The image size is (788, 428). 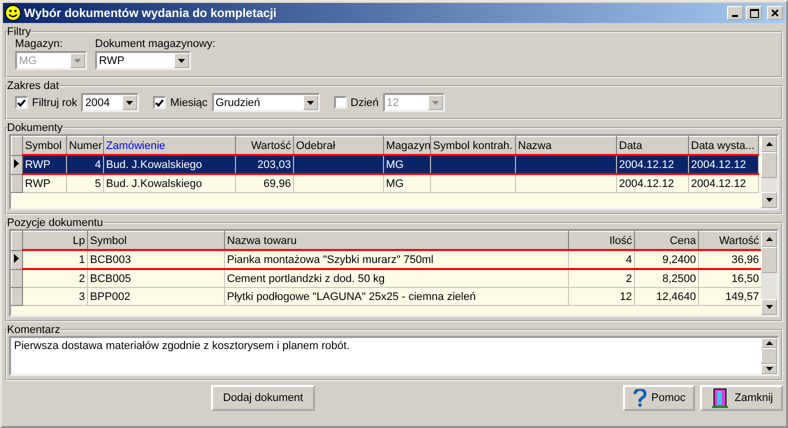 What do you see at coordinates (735, 13) in the screenshot?
I see `minimize-button` at bounding box center [735, 13].